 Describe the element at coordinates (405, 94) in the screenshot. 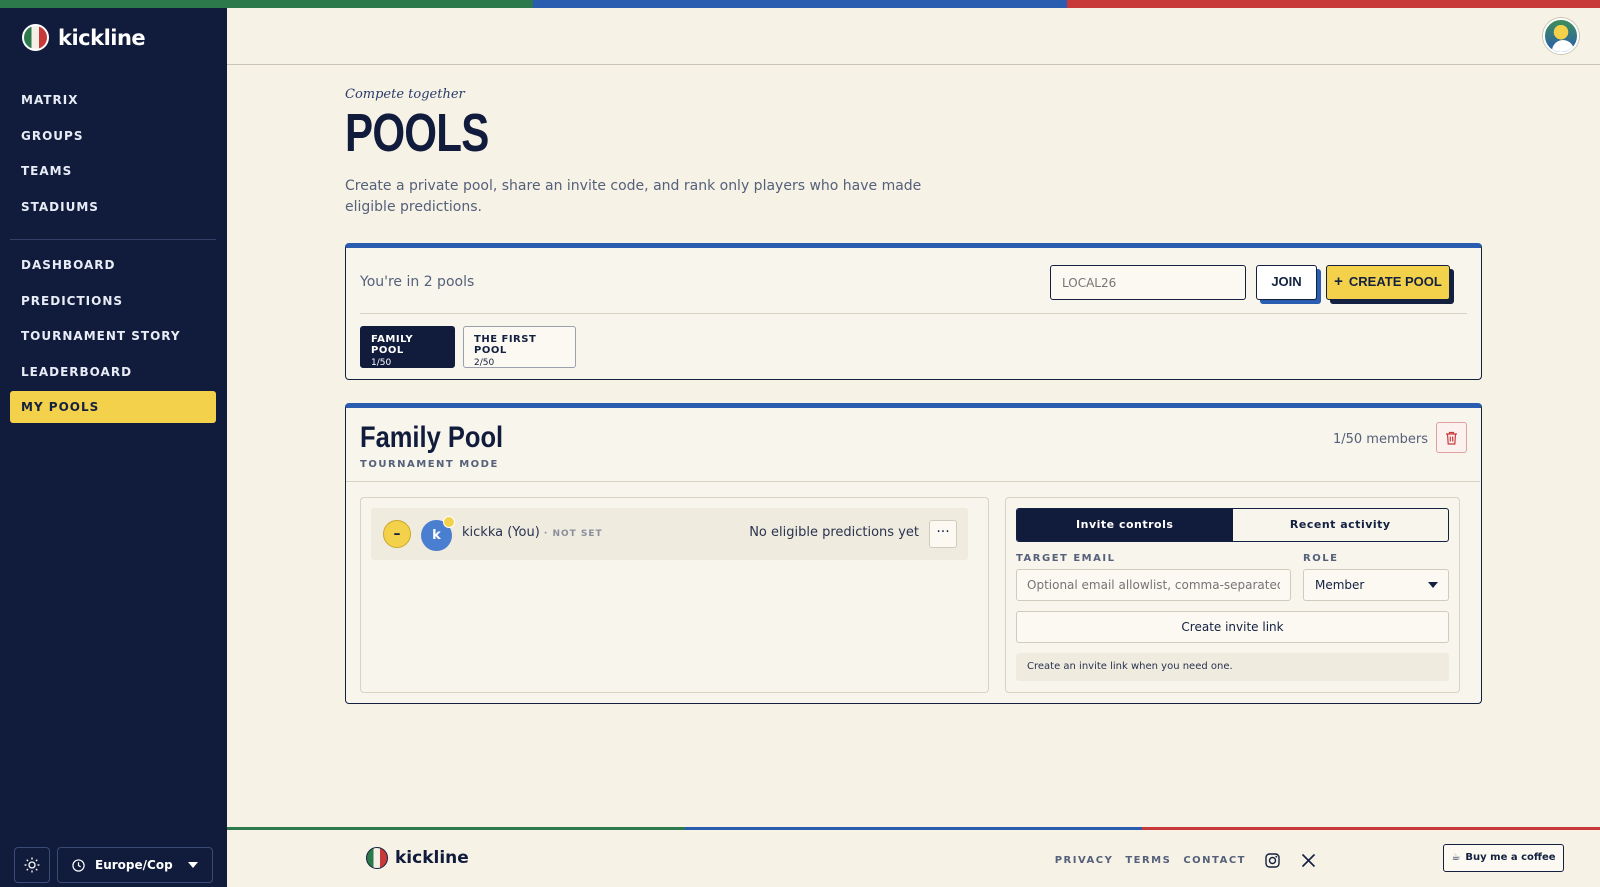

I see `page-eyebrow: Compete together` at that location.